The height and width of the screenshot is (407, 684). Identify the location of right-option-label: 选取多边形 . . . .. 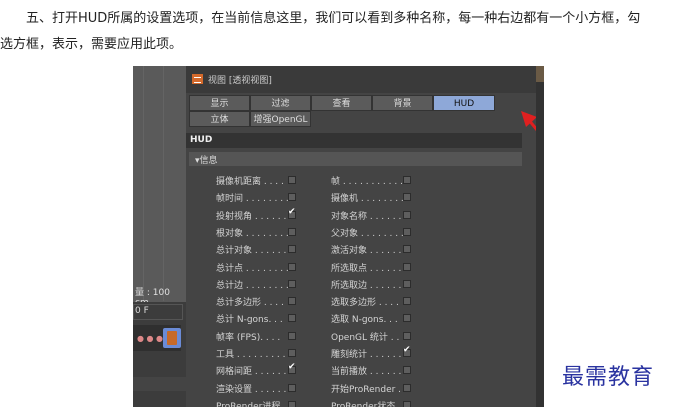
(365, 303).